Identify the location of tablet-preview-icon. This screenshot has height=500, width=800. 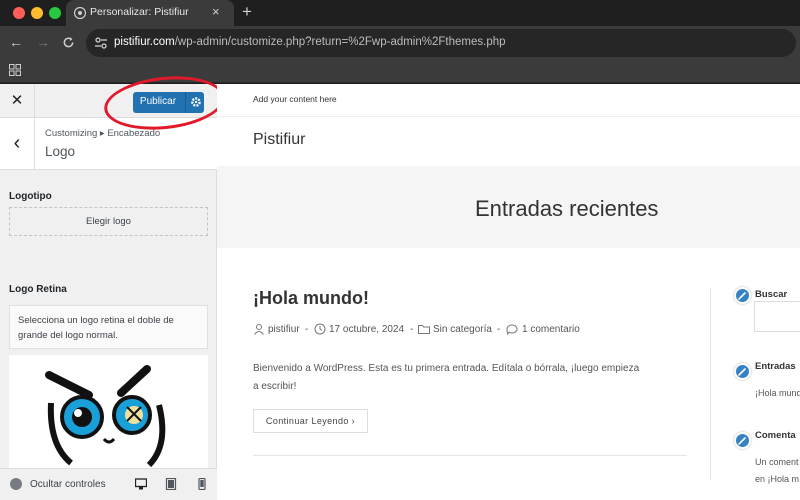
(171, 484).